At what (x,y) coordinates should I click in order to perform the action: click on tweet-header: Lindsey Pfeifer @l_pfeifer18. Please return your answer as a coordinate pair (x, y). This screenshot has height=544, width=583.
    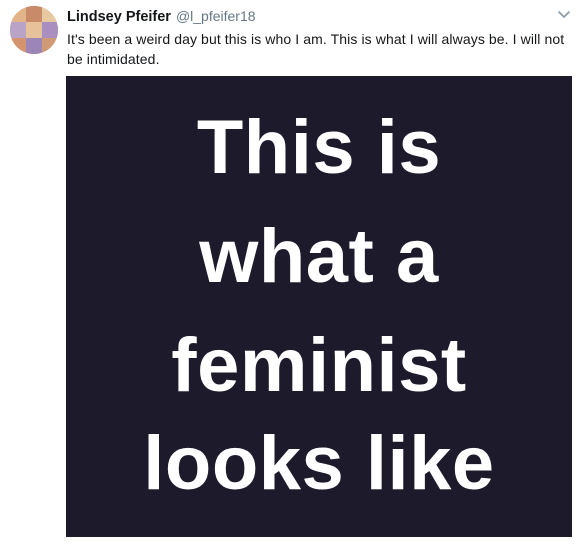
    Looking at the image, I should click on (161, 17).